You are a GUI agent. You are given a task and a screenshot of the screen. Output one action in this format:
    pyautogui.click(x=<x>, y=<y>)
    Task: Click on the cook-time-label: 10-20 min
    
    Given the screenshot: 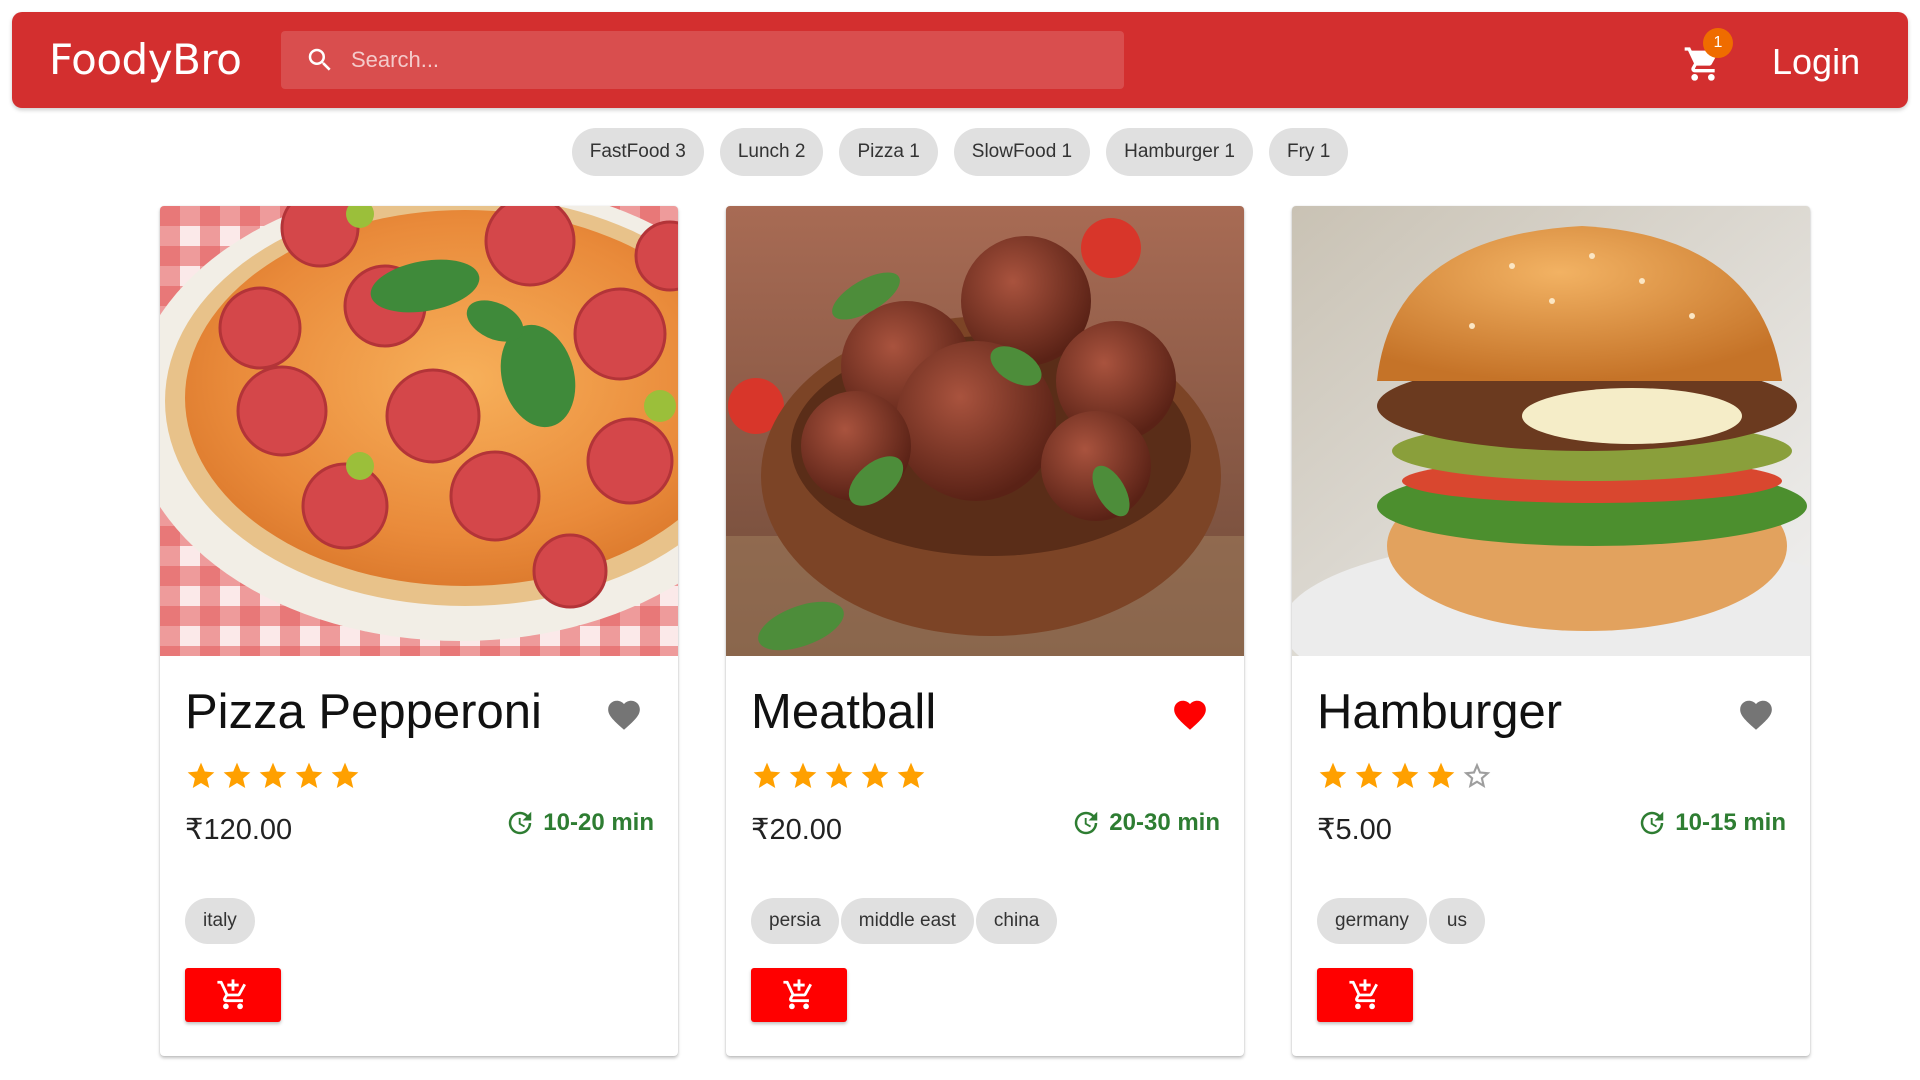 What is the action you would take?
    pyautogui.click(x=598, y=822)
    